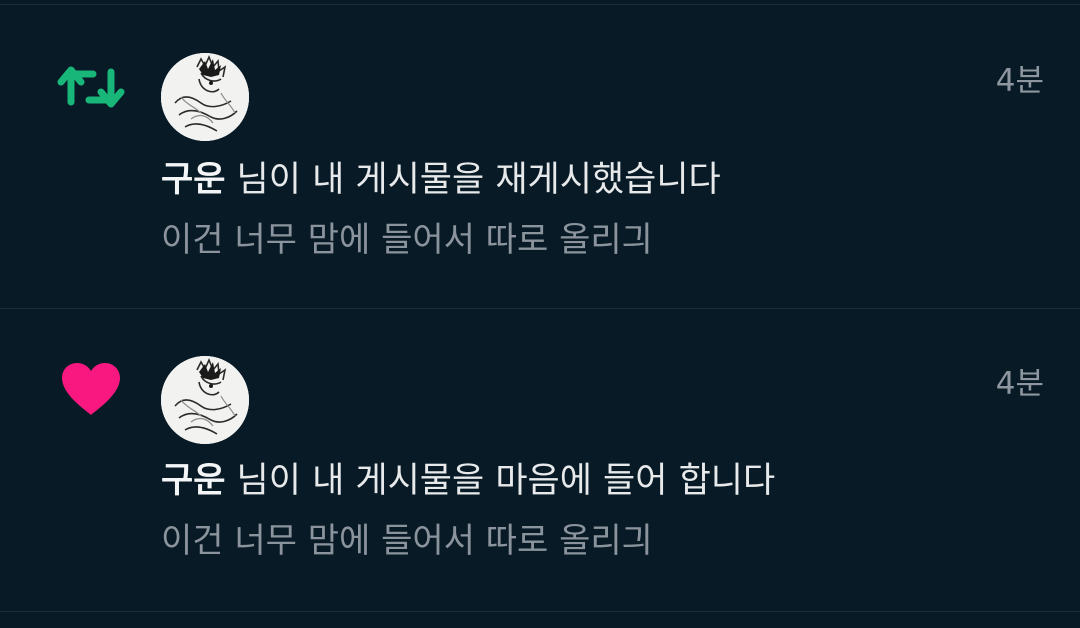 The width and height of the screenshot is (1080, 628). Describe the element at coordinates (91, 391) in the screenshot. I see `heart-icon` at that location.